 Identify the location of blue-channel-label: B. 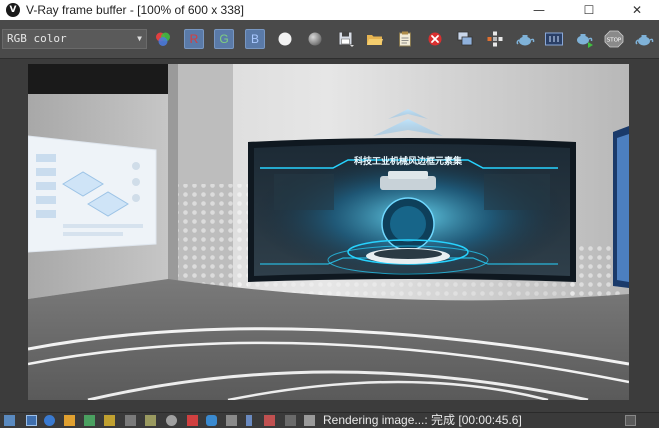
(254, 39).